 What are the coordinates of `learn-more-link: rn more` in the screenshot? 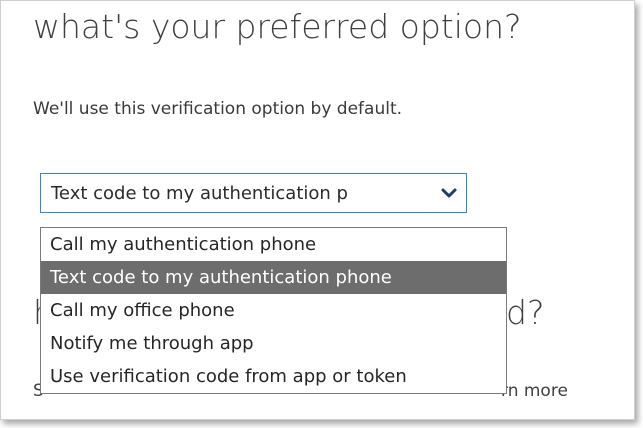 It's located at (534, 391).